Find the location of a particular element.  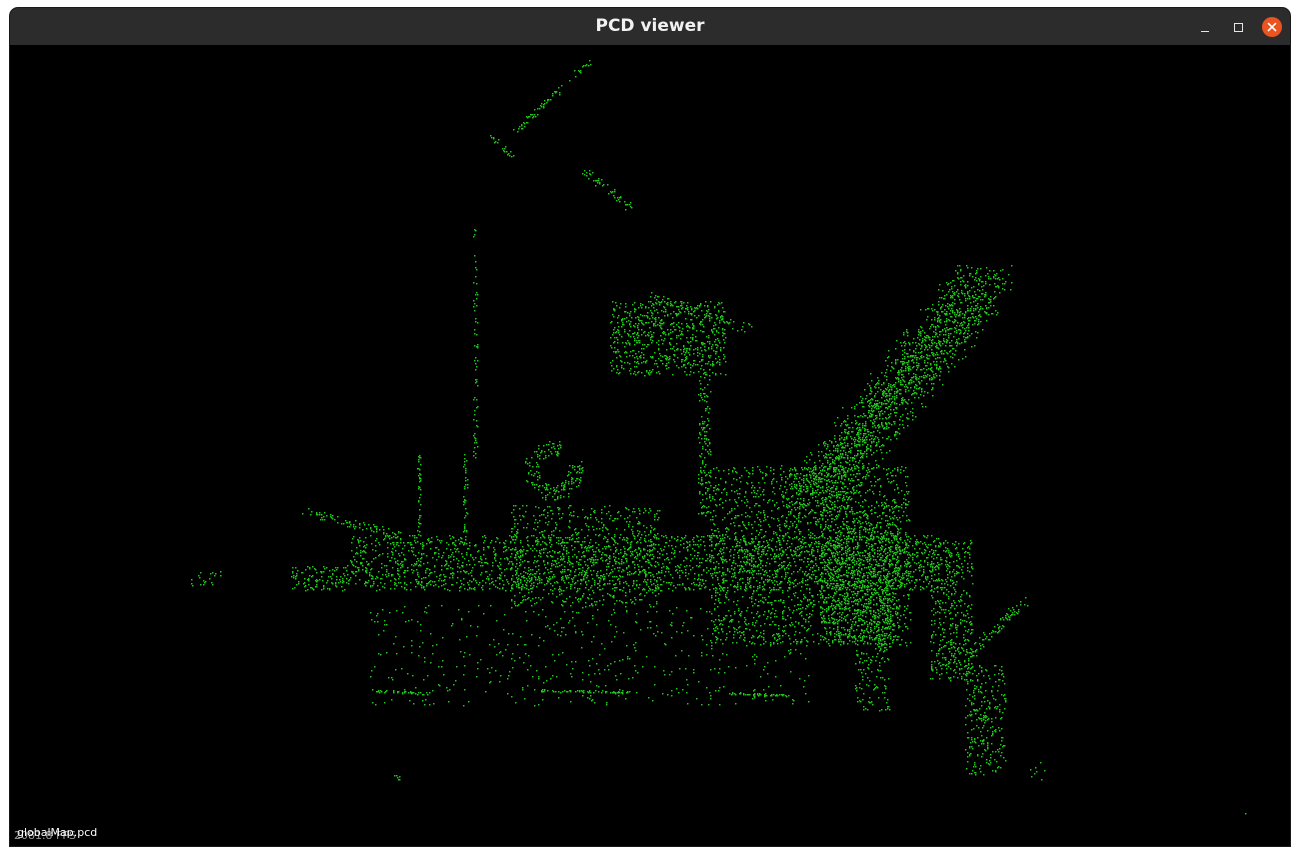

viewer-overlay: 2081.8 FPS globalMap.pcd is located at coordinates (56, 833).